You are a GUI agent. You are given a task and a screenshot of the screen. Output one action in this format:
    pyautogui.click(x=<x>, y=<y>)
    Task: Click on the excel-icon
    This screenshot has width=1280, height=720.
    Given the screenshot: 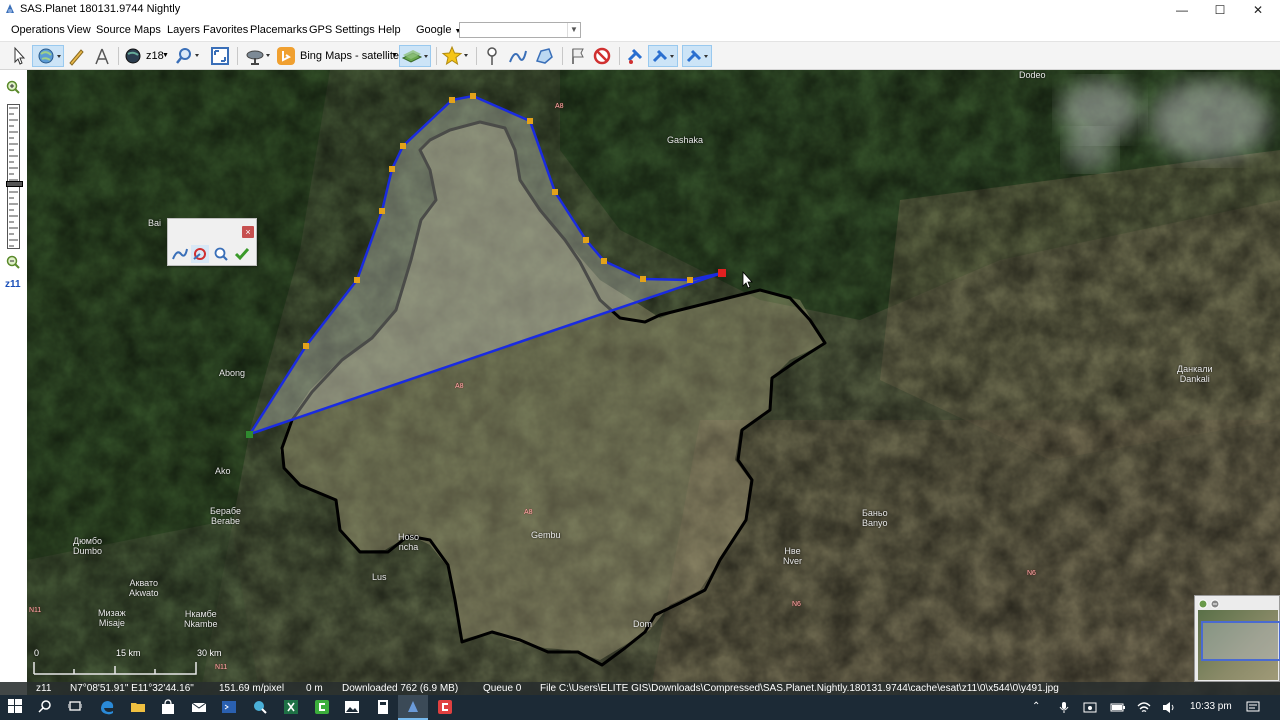 What is the action you would take?
    pyautogui.click(x=291, y=707)
    